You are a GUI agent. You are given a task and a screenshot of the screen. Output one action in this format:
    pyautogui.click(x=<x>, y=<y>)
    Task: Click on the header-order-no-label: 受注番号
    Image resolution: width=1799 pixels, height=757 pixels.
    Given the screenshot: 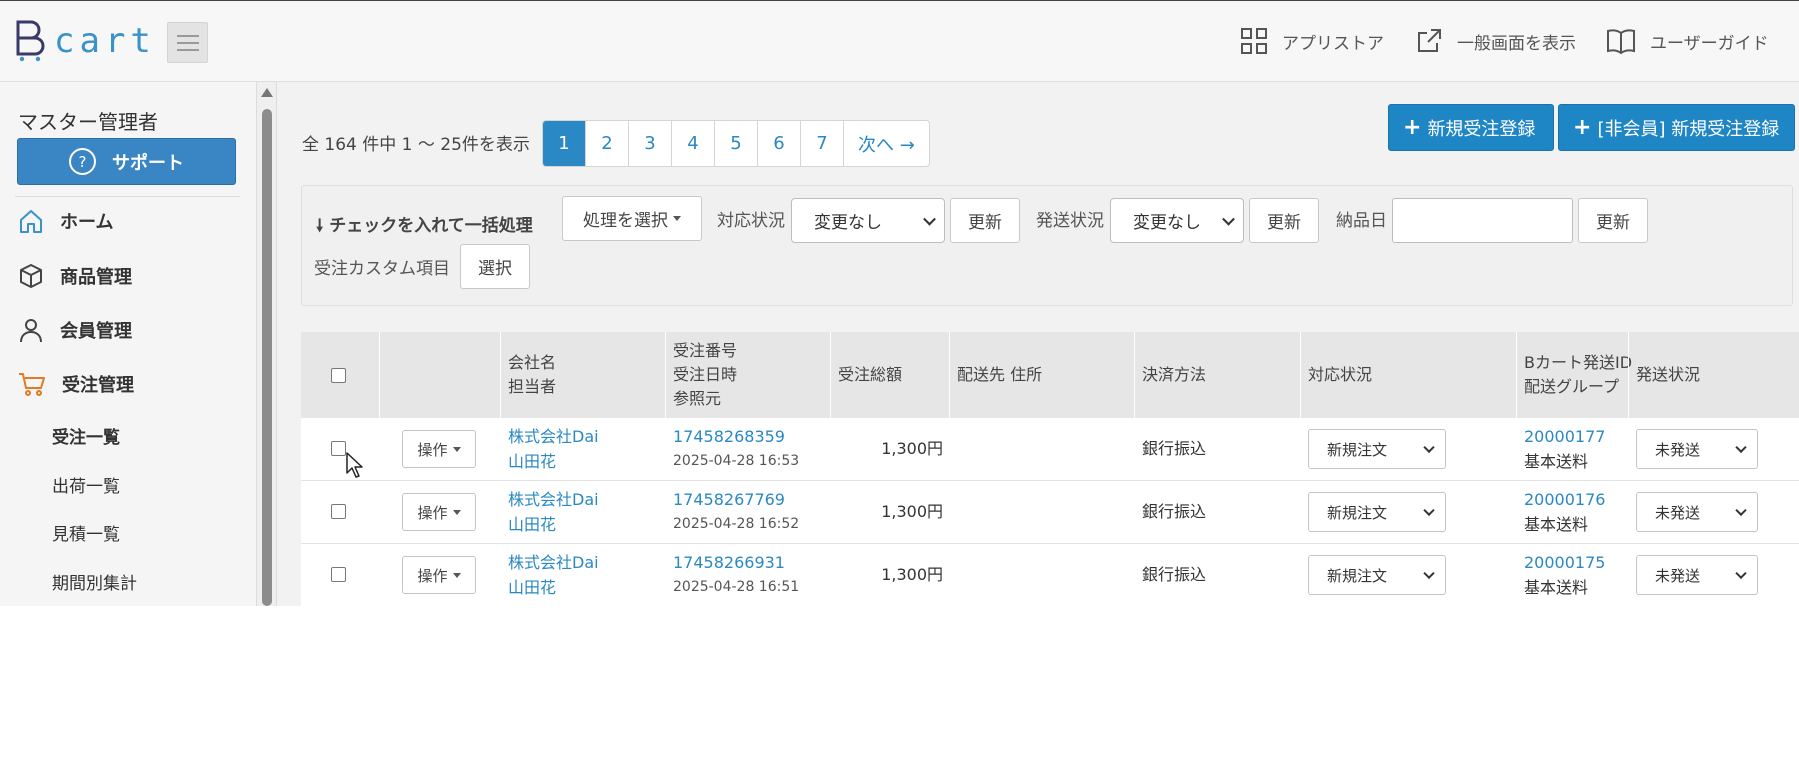 What is the action you would take?
    pyautogui.click(x=705, y=350)
    